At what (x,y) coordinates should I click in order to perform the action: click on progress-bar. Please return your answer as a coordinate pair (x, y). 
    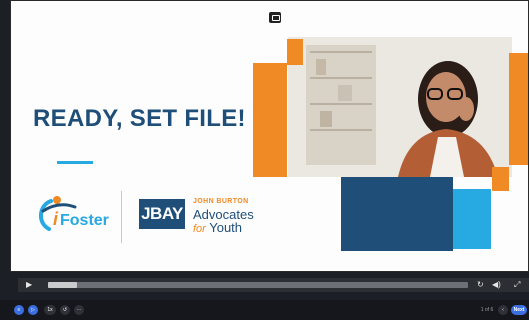
    Looking at the image, I should click on (258, 285).